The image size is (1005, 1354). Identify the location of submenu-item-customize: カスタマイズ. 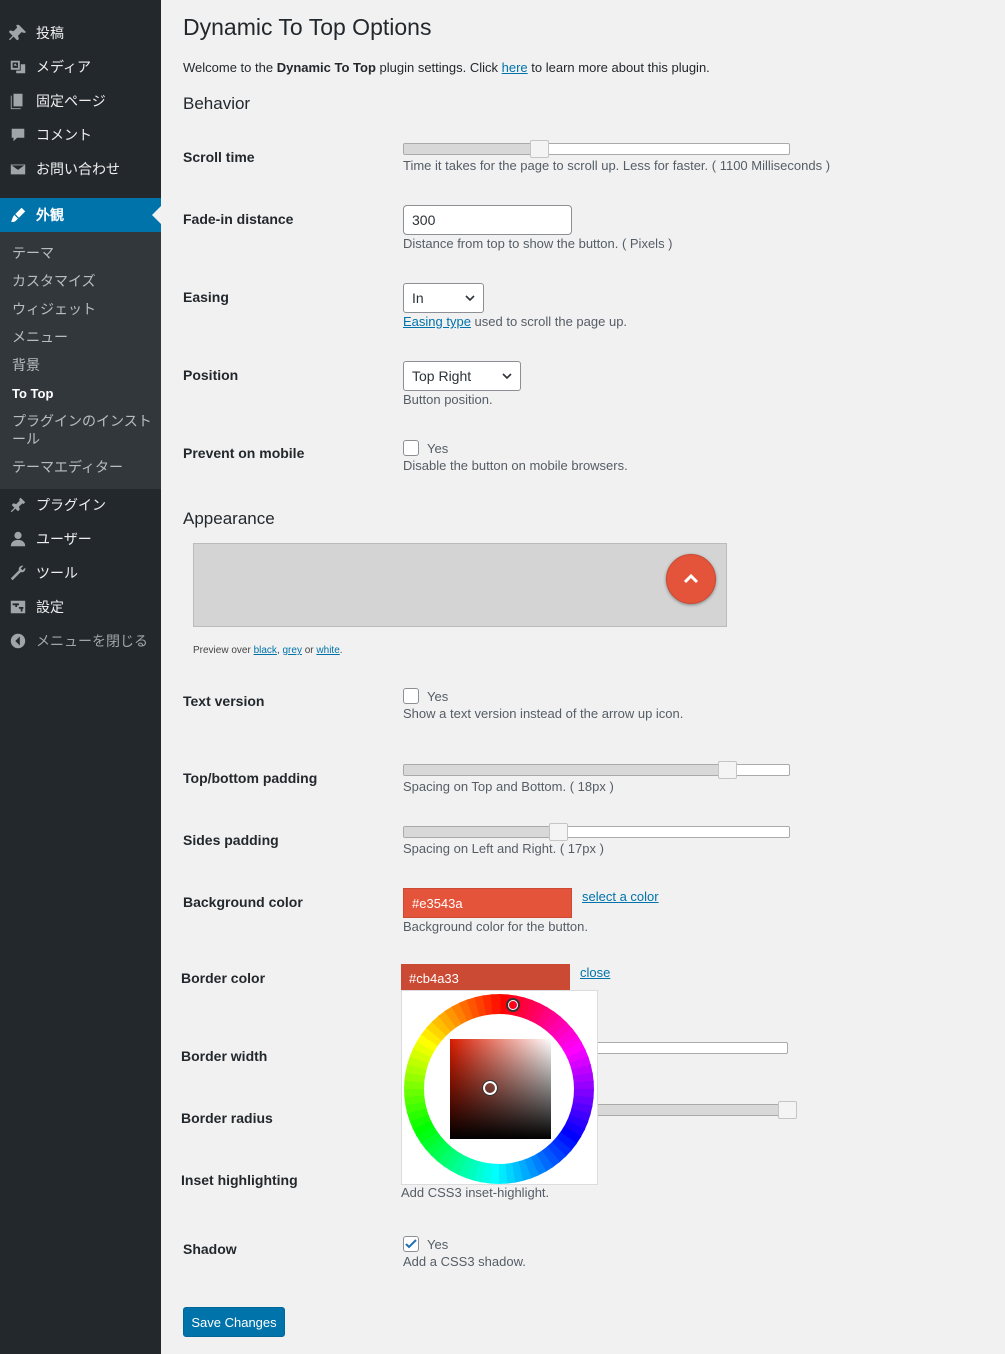
(82, 281).